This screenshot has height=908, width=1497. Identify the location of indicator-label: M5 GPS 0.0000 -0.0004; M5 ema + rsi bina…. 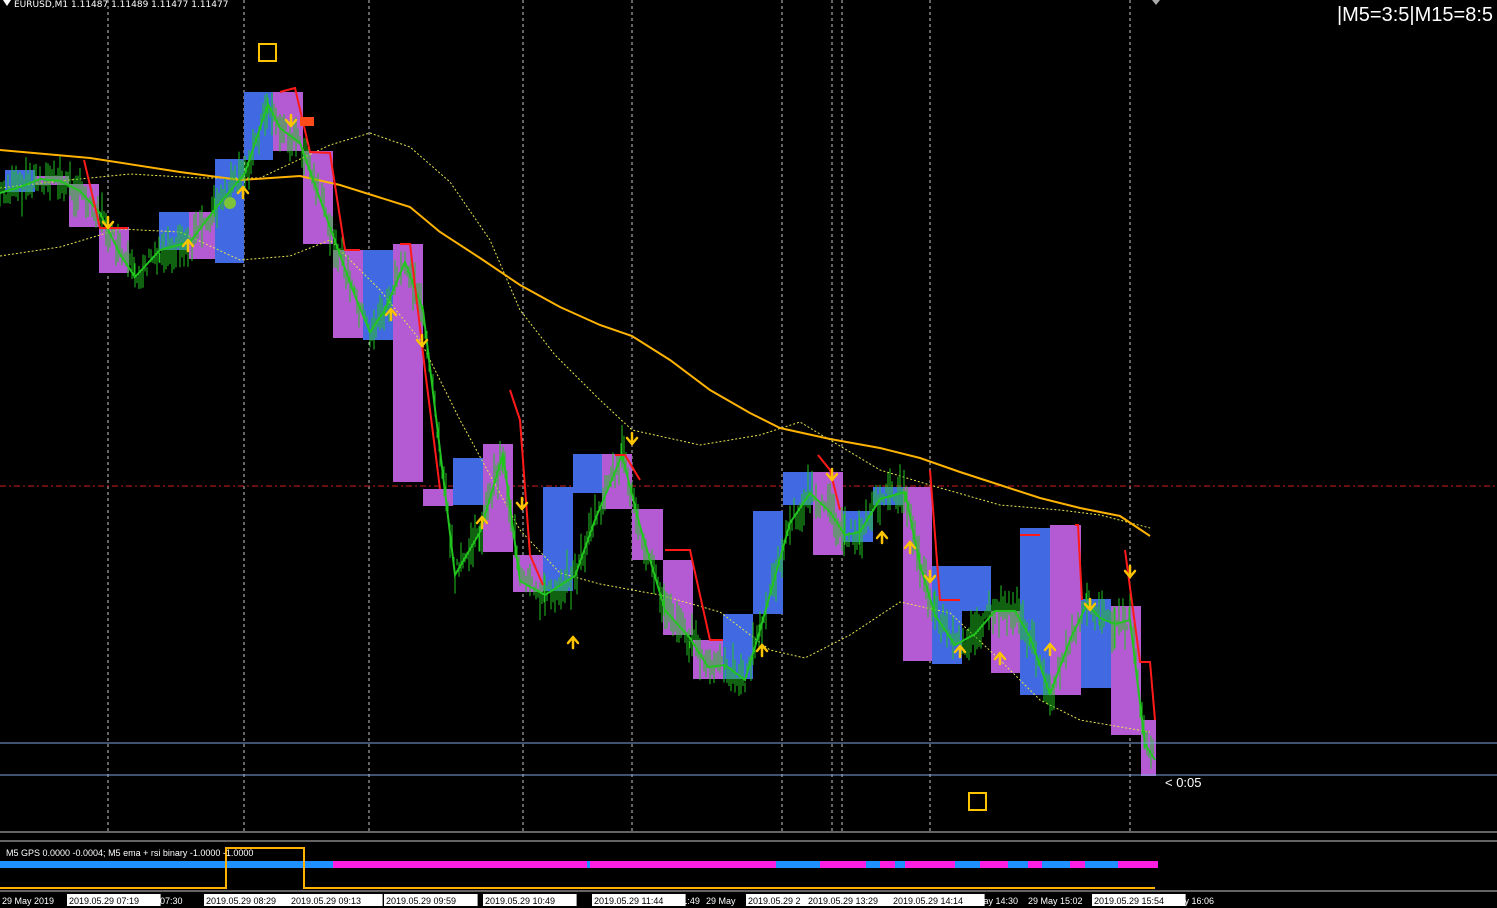
(130, 853).